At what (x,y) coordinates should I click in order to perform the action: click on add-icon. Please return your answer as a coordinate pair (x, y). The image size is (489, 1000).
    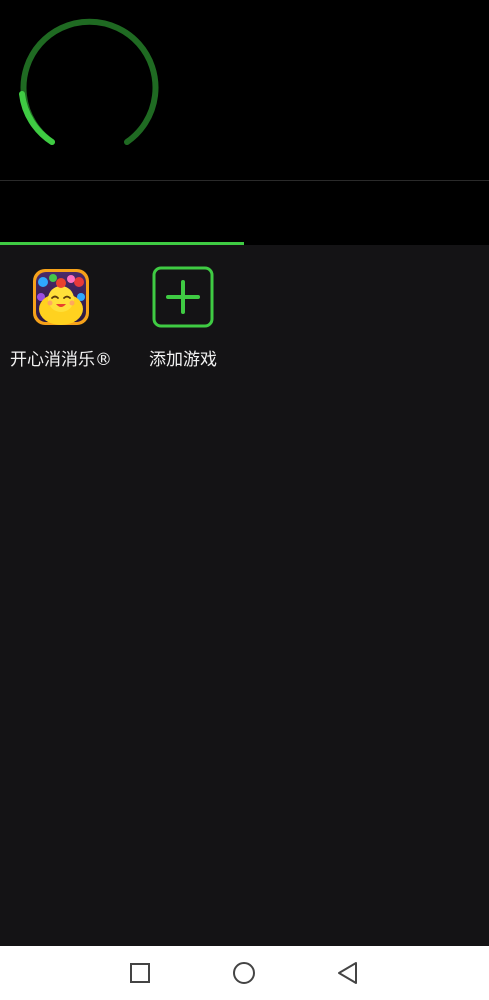
    Looking at the image, I should click on (183, 297).